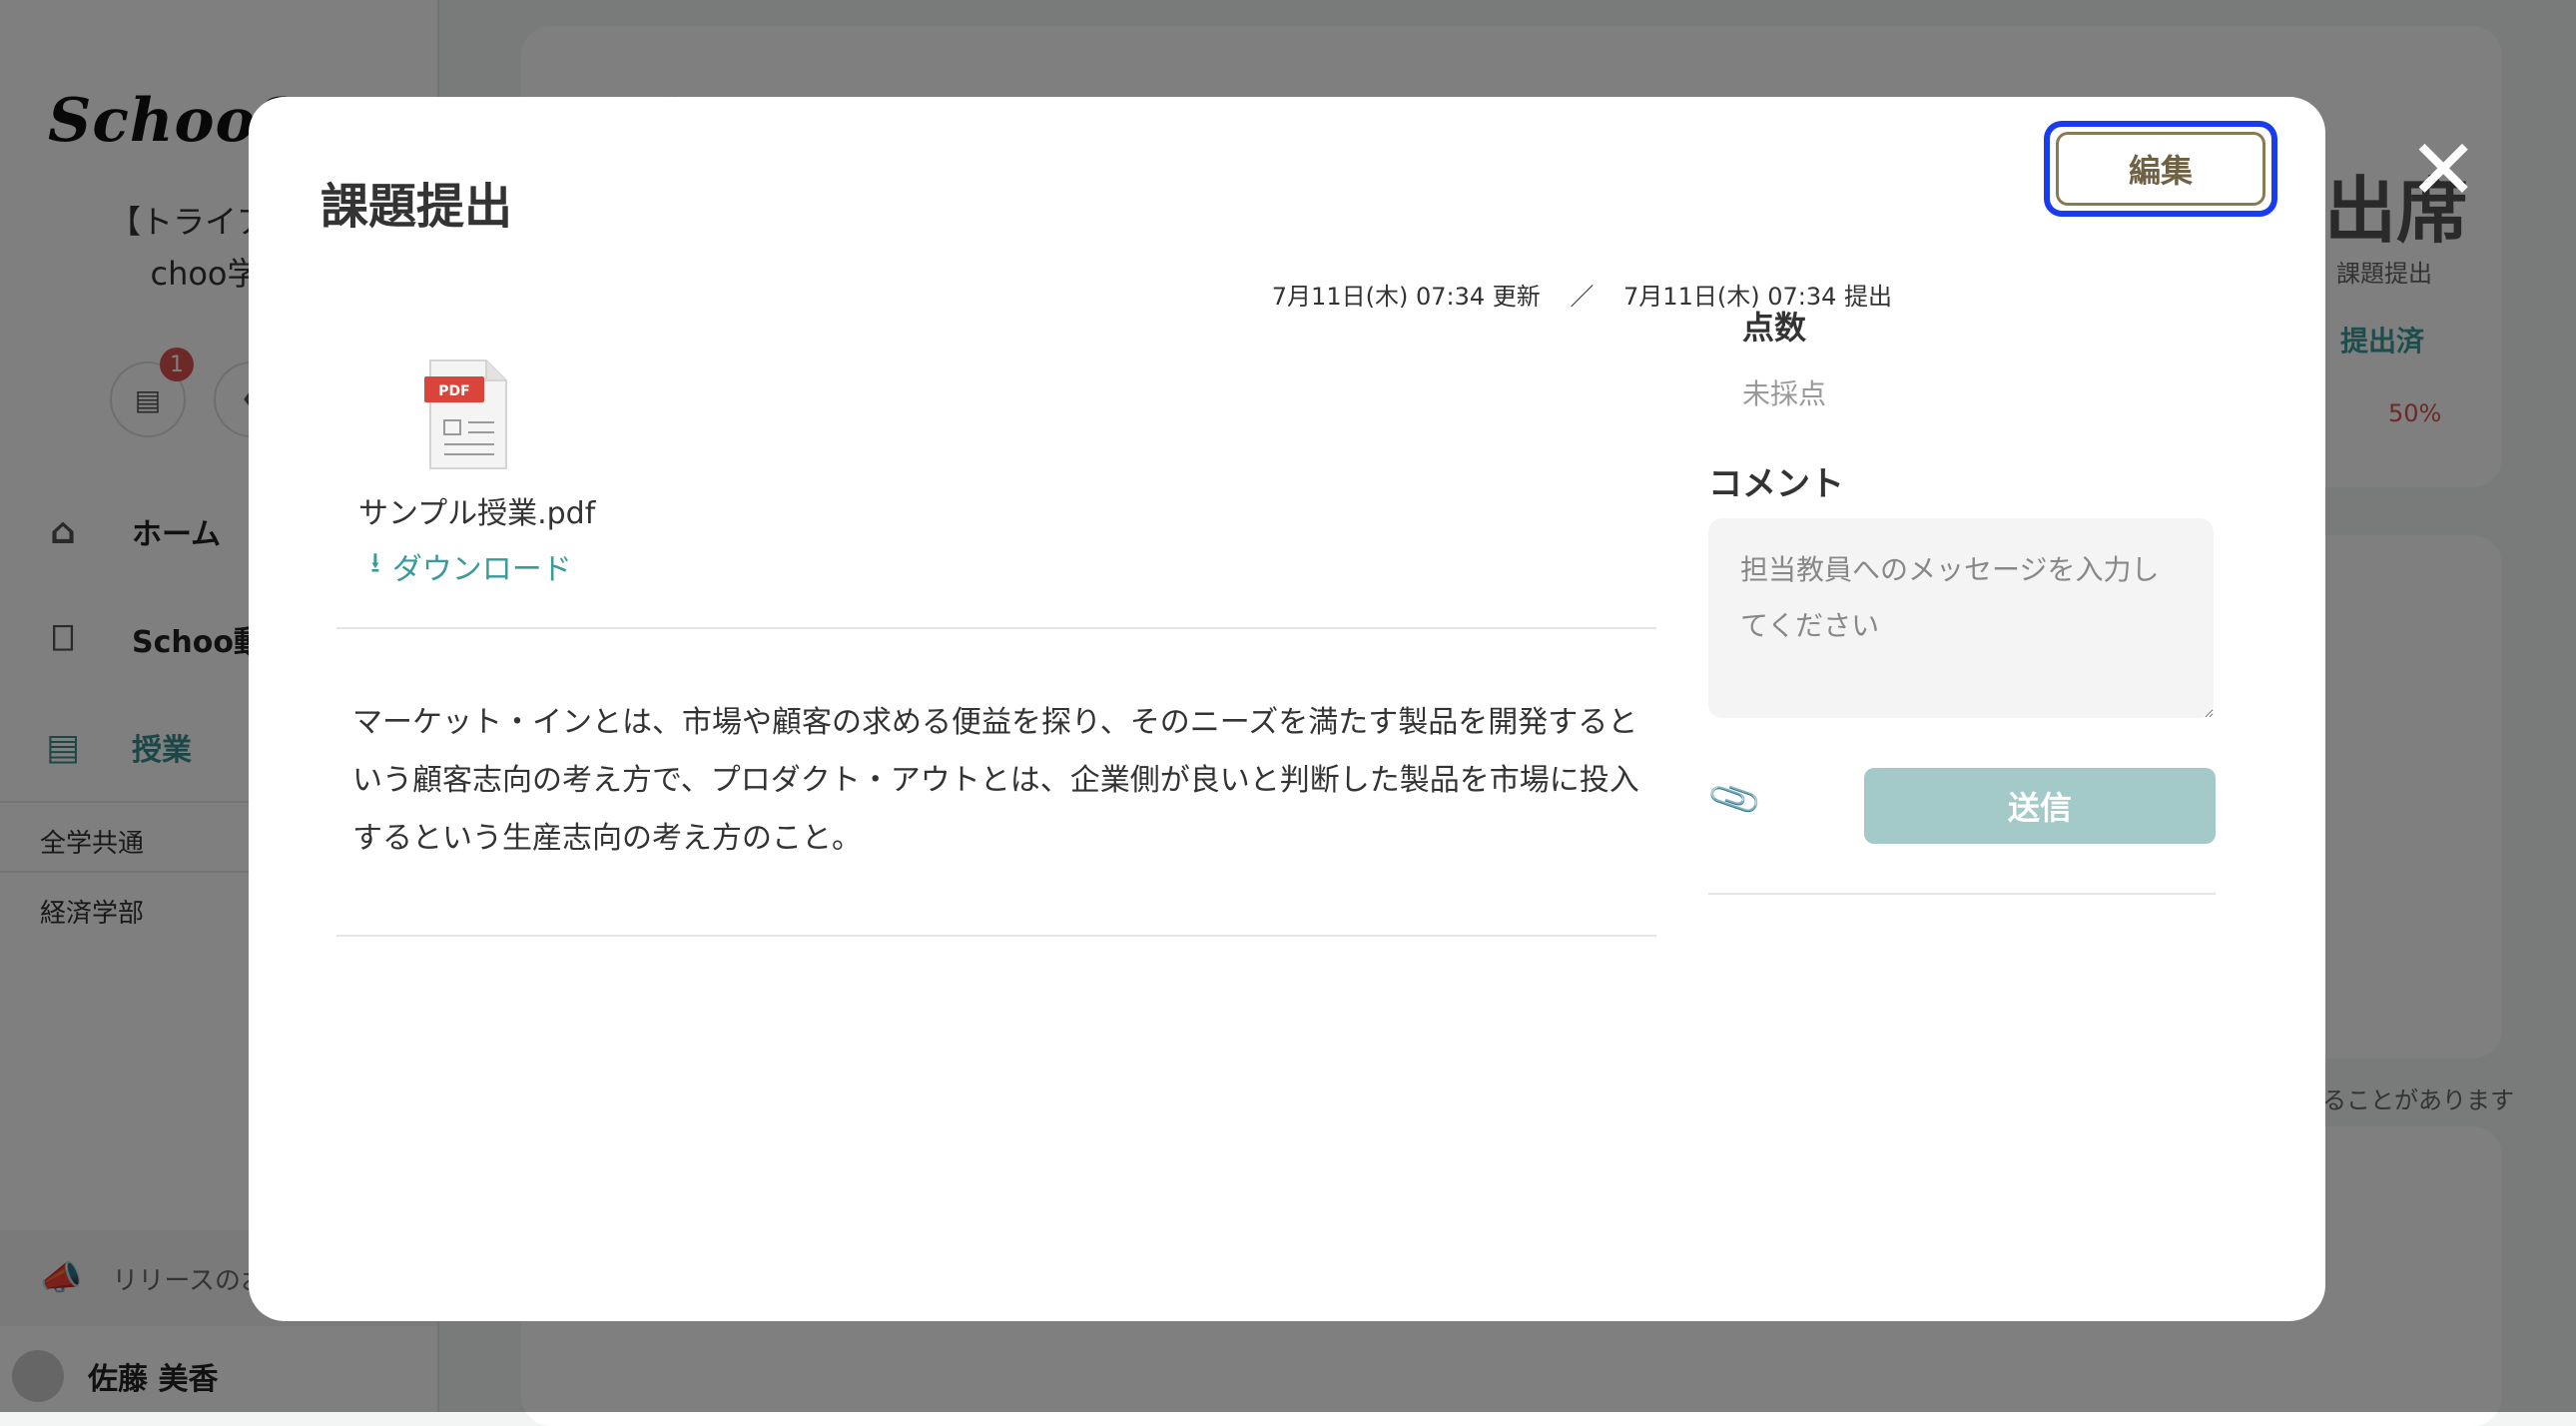 The width and height of the screenshot is (2576, 1426). What do you see at coordinates (466, 414) in the screenshot?
I see `pdf-file-icon: PDF` at bounding box center [466, 414].